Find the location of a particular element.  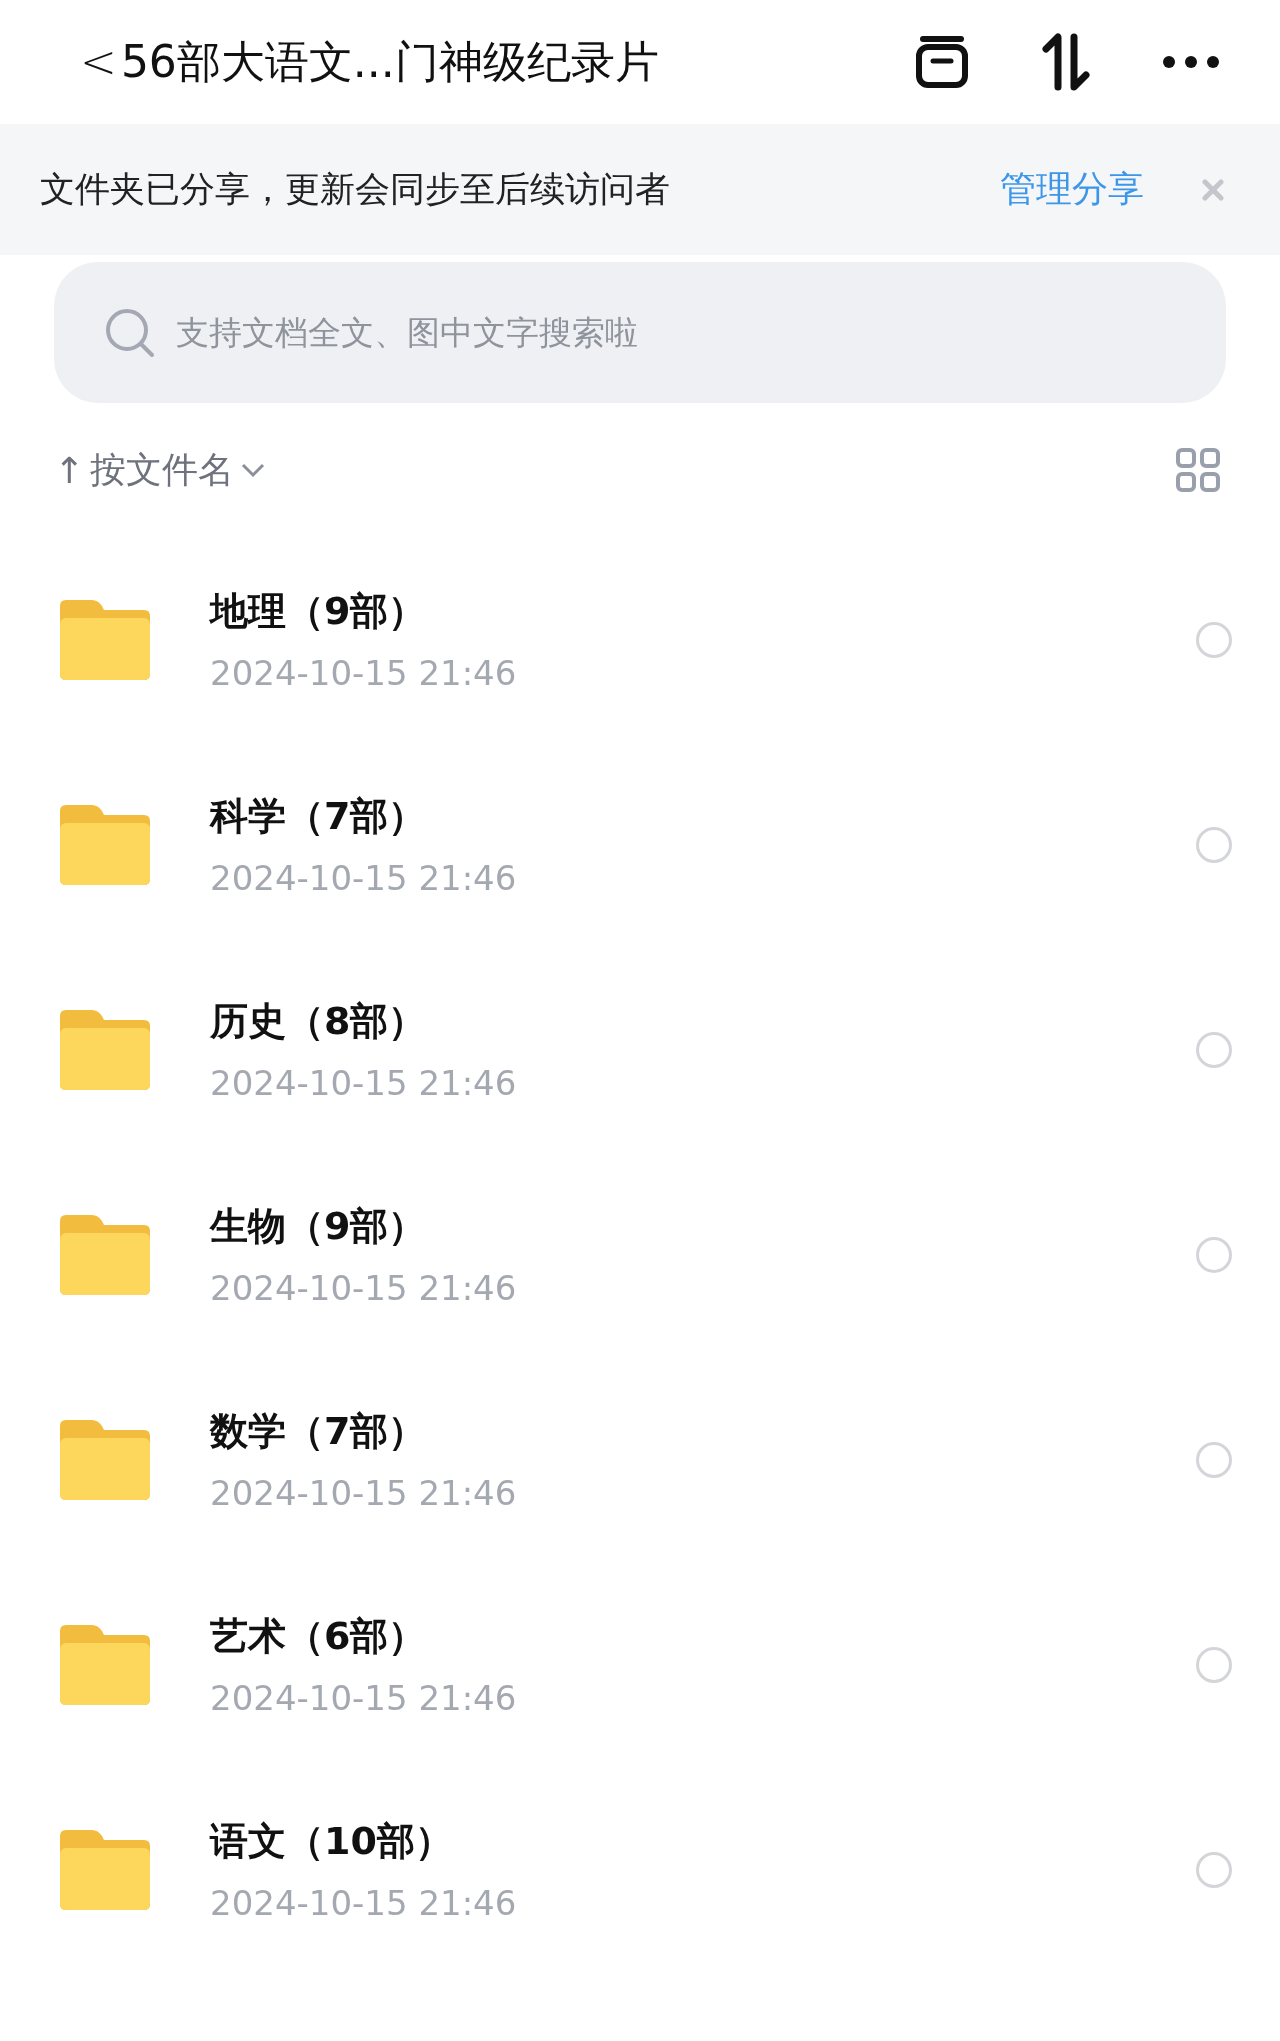

search-field: 支持文档全文、图中文字搜索啦 is located at coordinates (640, 332).